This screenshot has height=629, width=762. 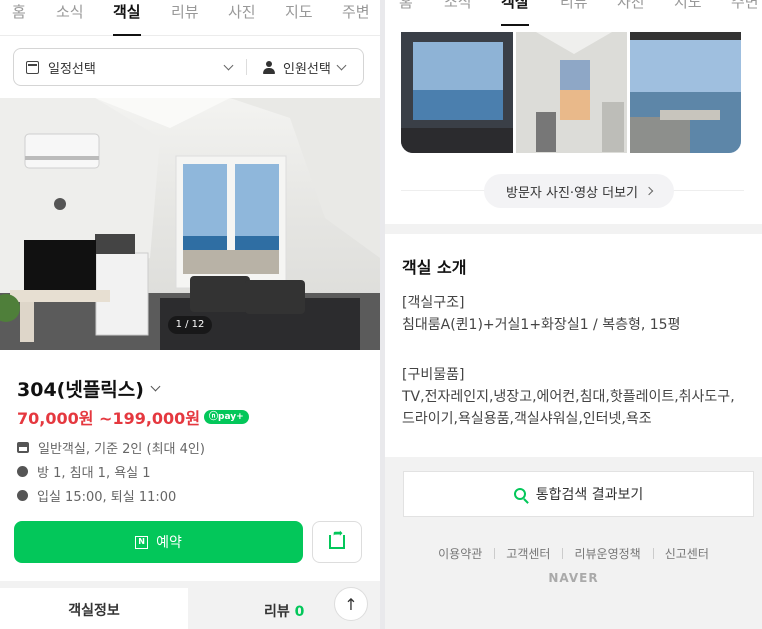 I want to click on search-icon, so click(x=519, y=494).